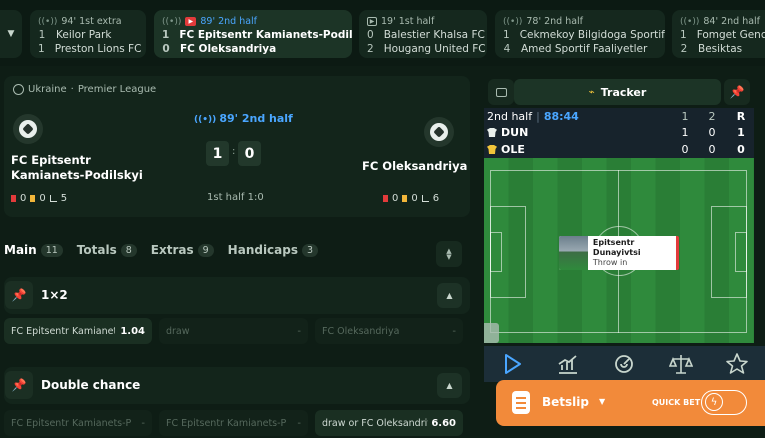  I want to click on stats-chart-icon, so click(568, 364).